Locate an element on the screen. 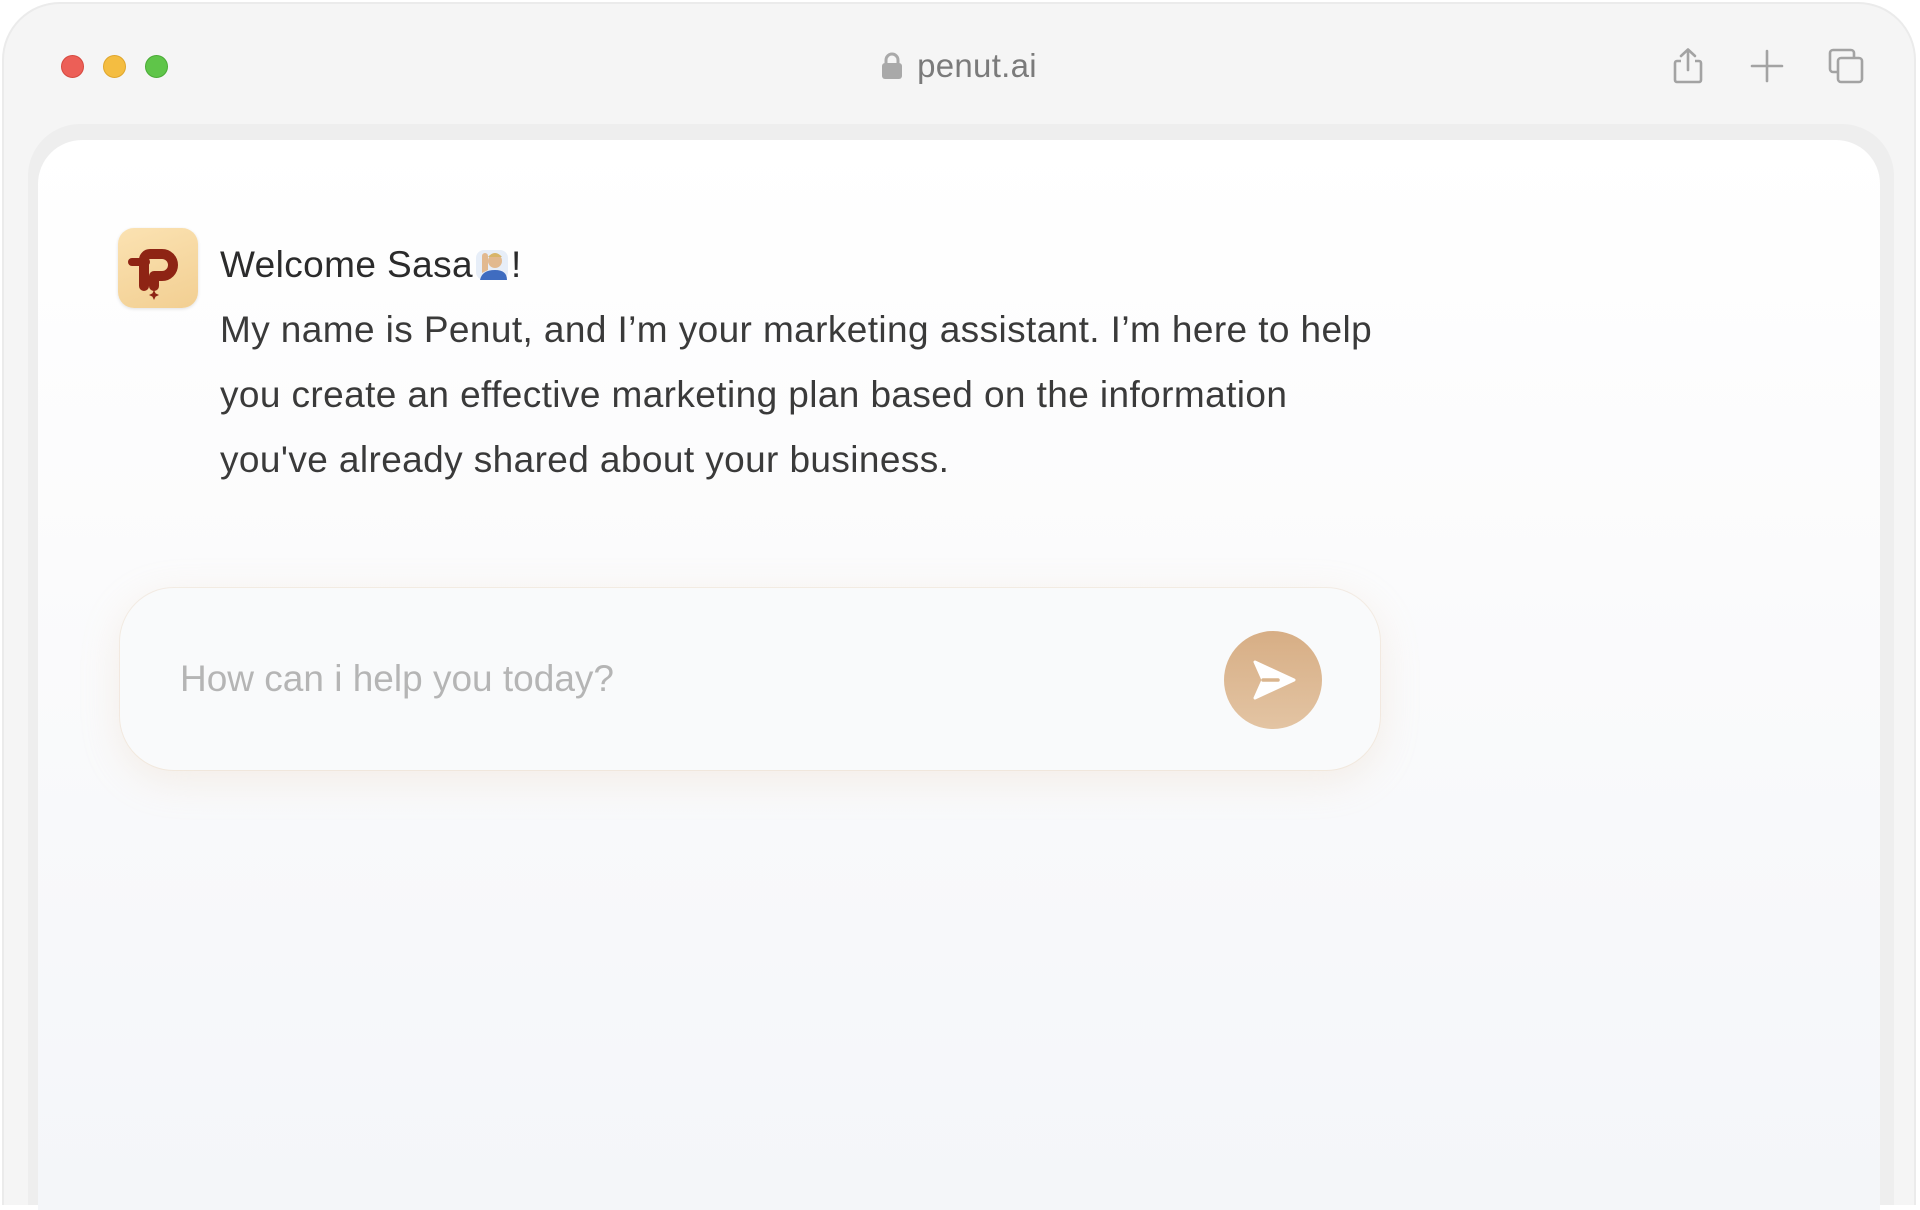 The image size is (1920, 1210). chat-composer is located at coordinates (750, 679).